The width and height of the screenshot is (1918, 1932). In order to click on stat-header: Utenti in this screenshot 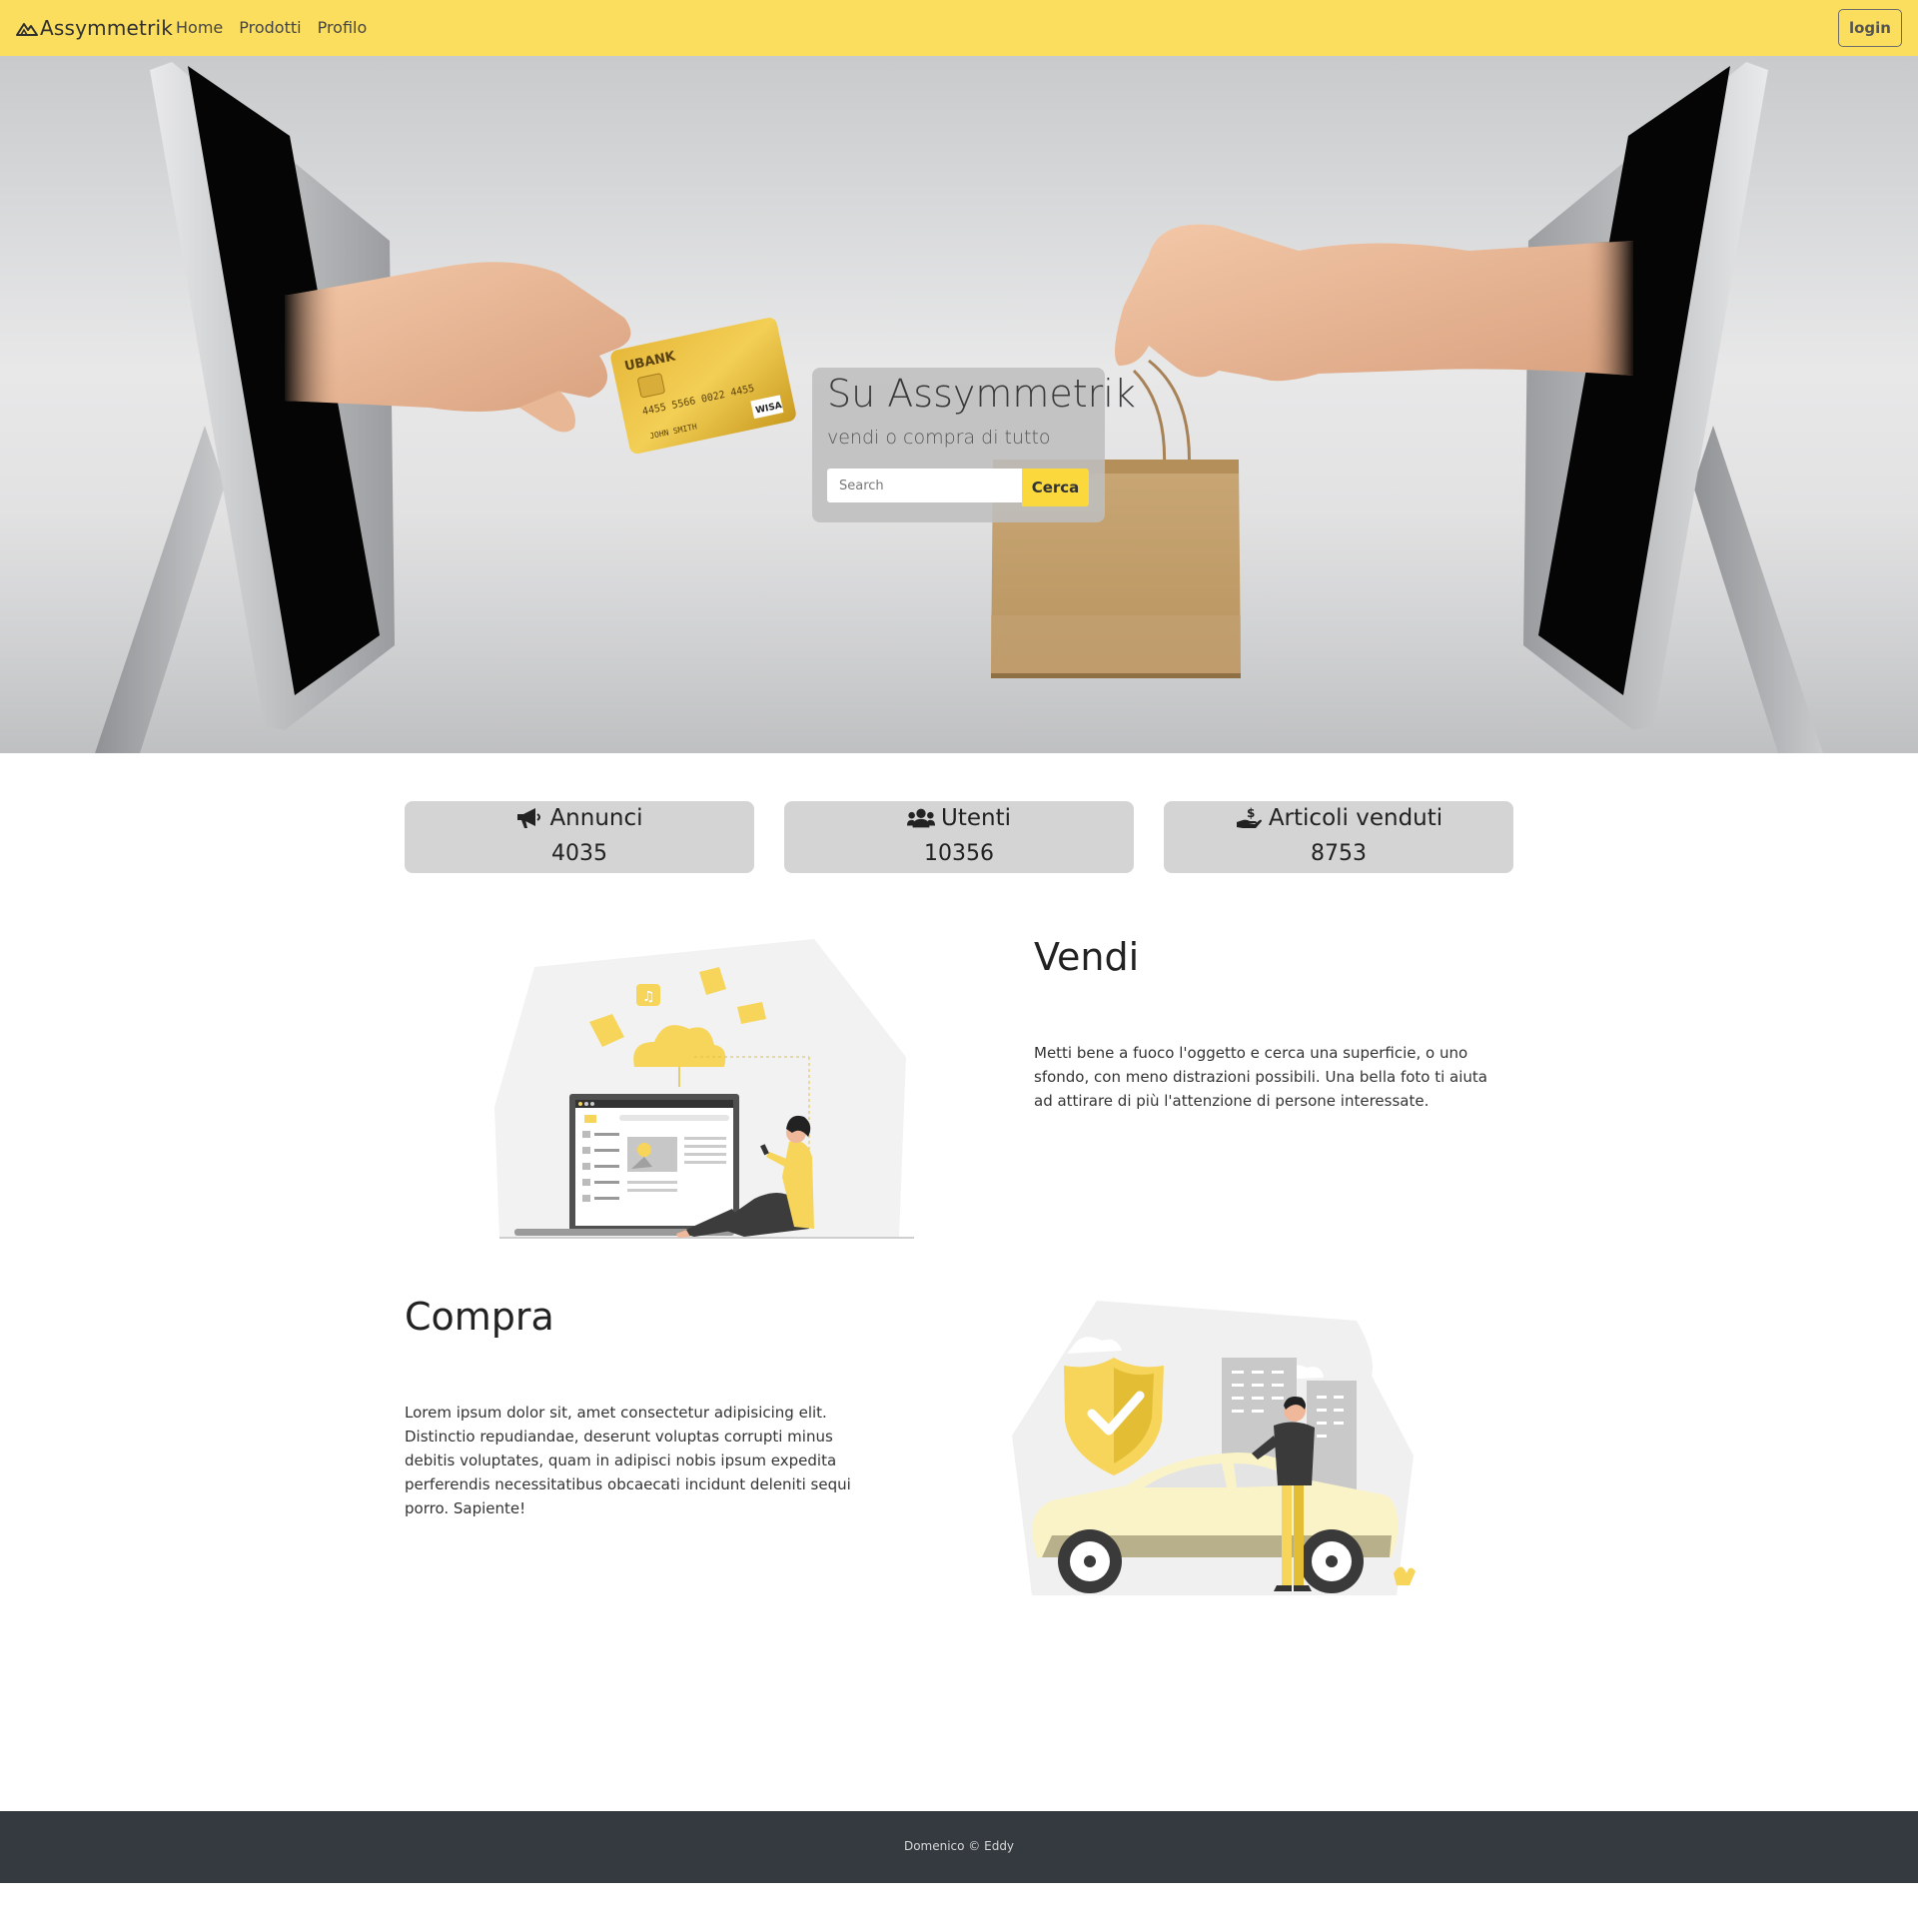, I will do `click(959, 818)`.